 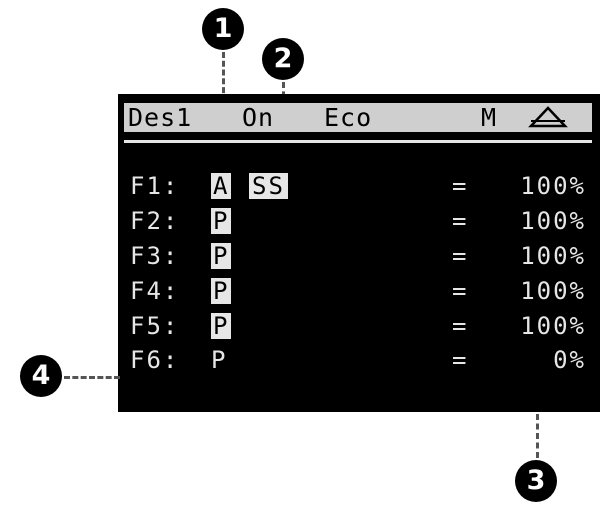 What do you see at coordinates (155, 291) in the screenshot?
I see `fan-label: F4:` at bounding box center [155, 291].